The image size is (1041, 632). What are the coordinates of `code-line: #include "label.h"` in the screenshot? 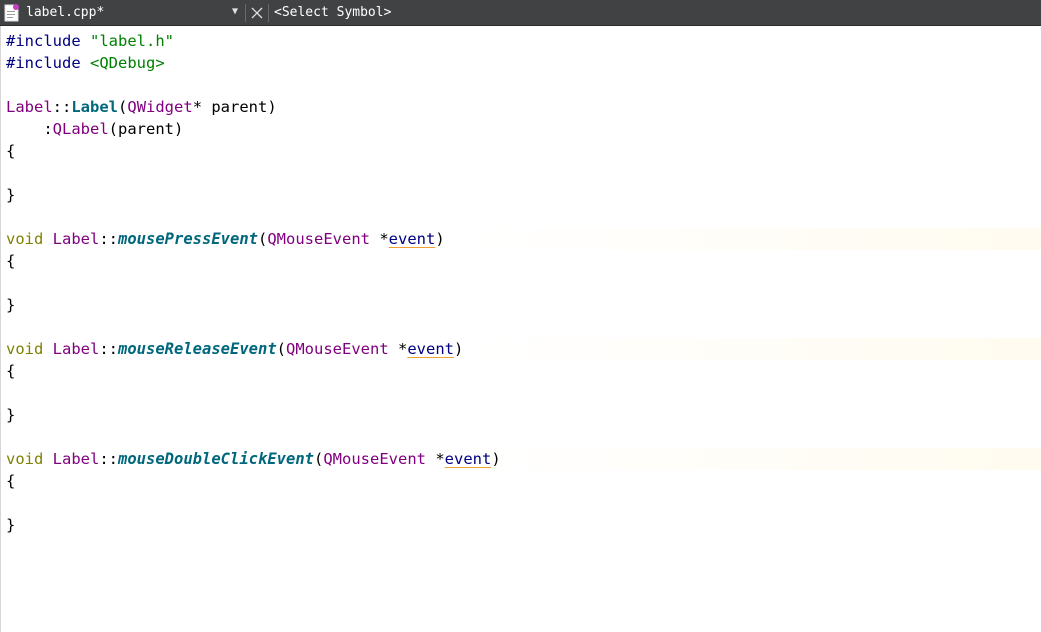 It's located at (90, 41).